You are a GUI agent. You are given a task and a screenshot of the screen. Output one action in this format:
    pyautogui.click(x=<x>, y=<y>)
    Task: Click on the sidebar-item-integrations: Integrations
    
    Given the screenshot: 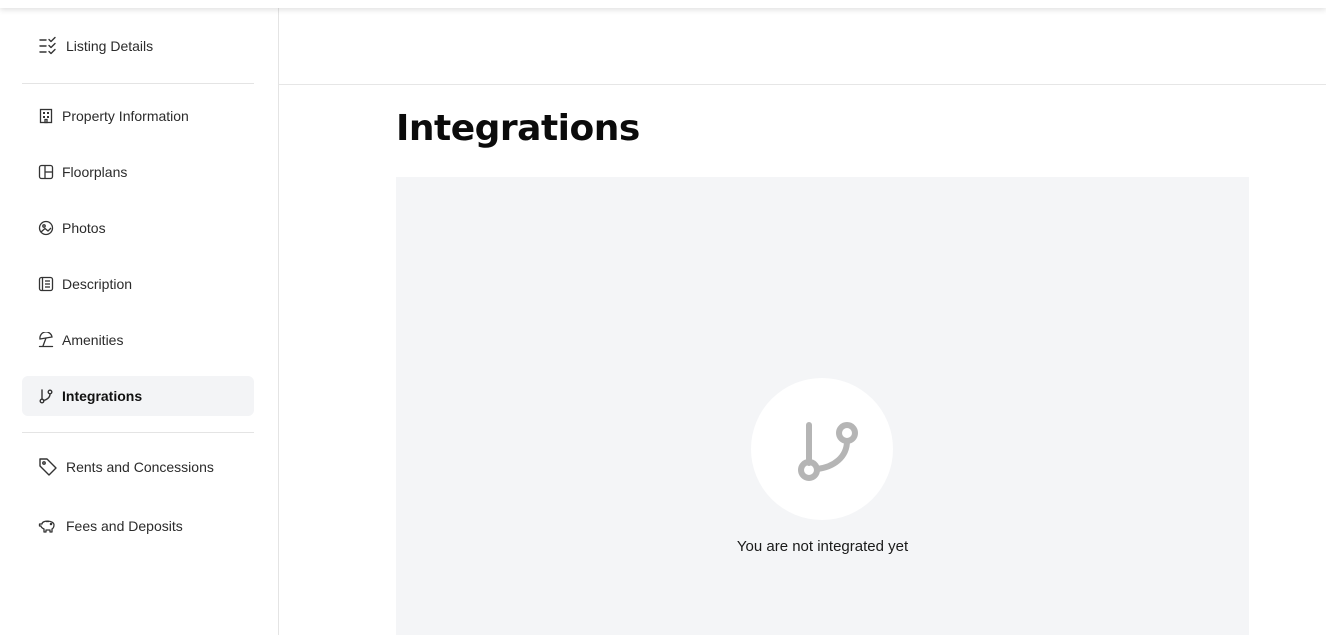 What is the action you would take?
    pyautogui.click(x=138, y=396)
    